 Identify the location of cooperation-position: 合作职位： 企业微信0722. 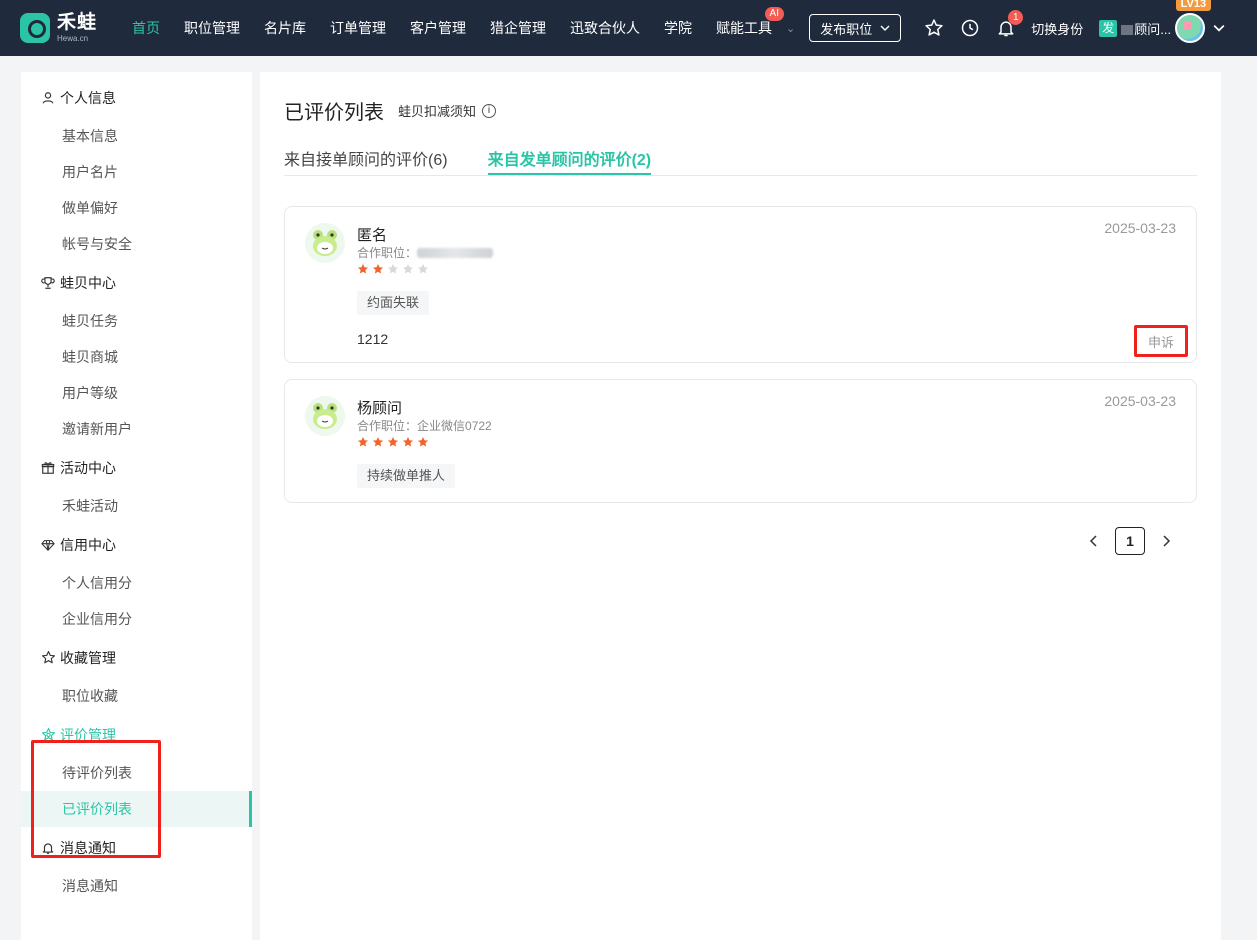
(424, 425).